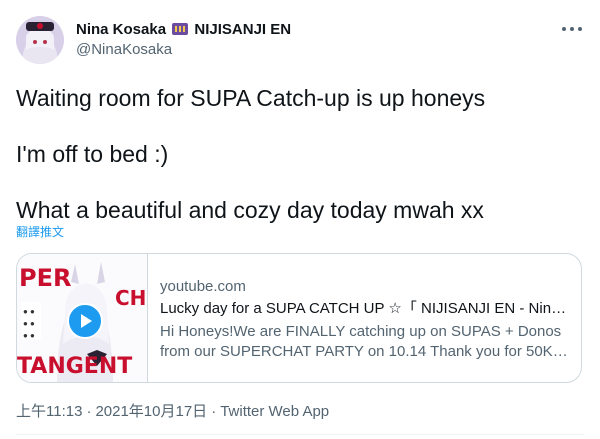  Describe the element at coordinates (40, 231) in the screenshot. I see `translate-tweet-link: 翻譯推文` at that location.